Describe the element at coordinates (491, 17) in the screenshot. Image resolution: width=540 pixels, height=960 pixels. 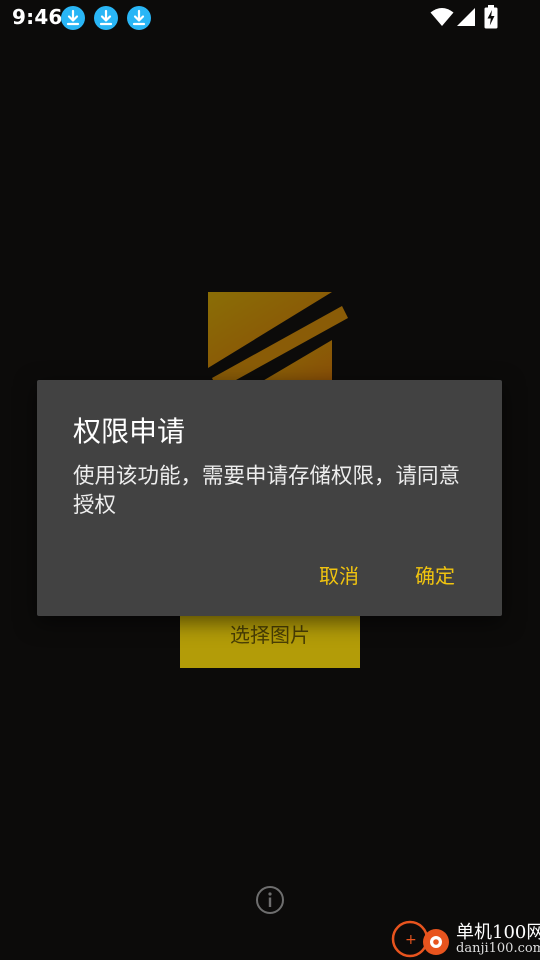
I see `battery-charging-icon` at that location.